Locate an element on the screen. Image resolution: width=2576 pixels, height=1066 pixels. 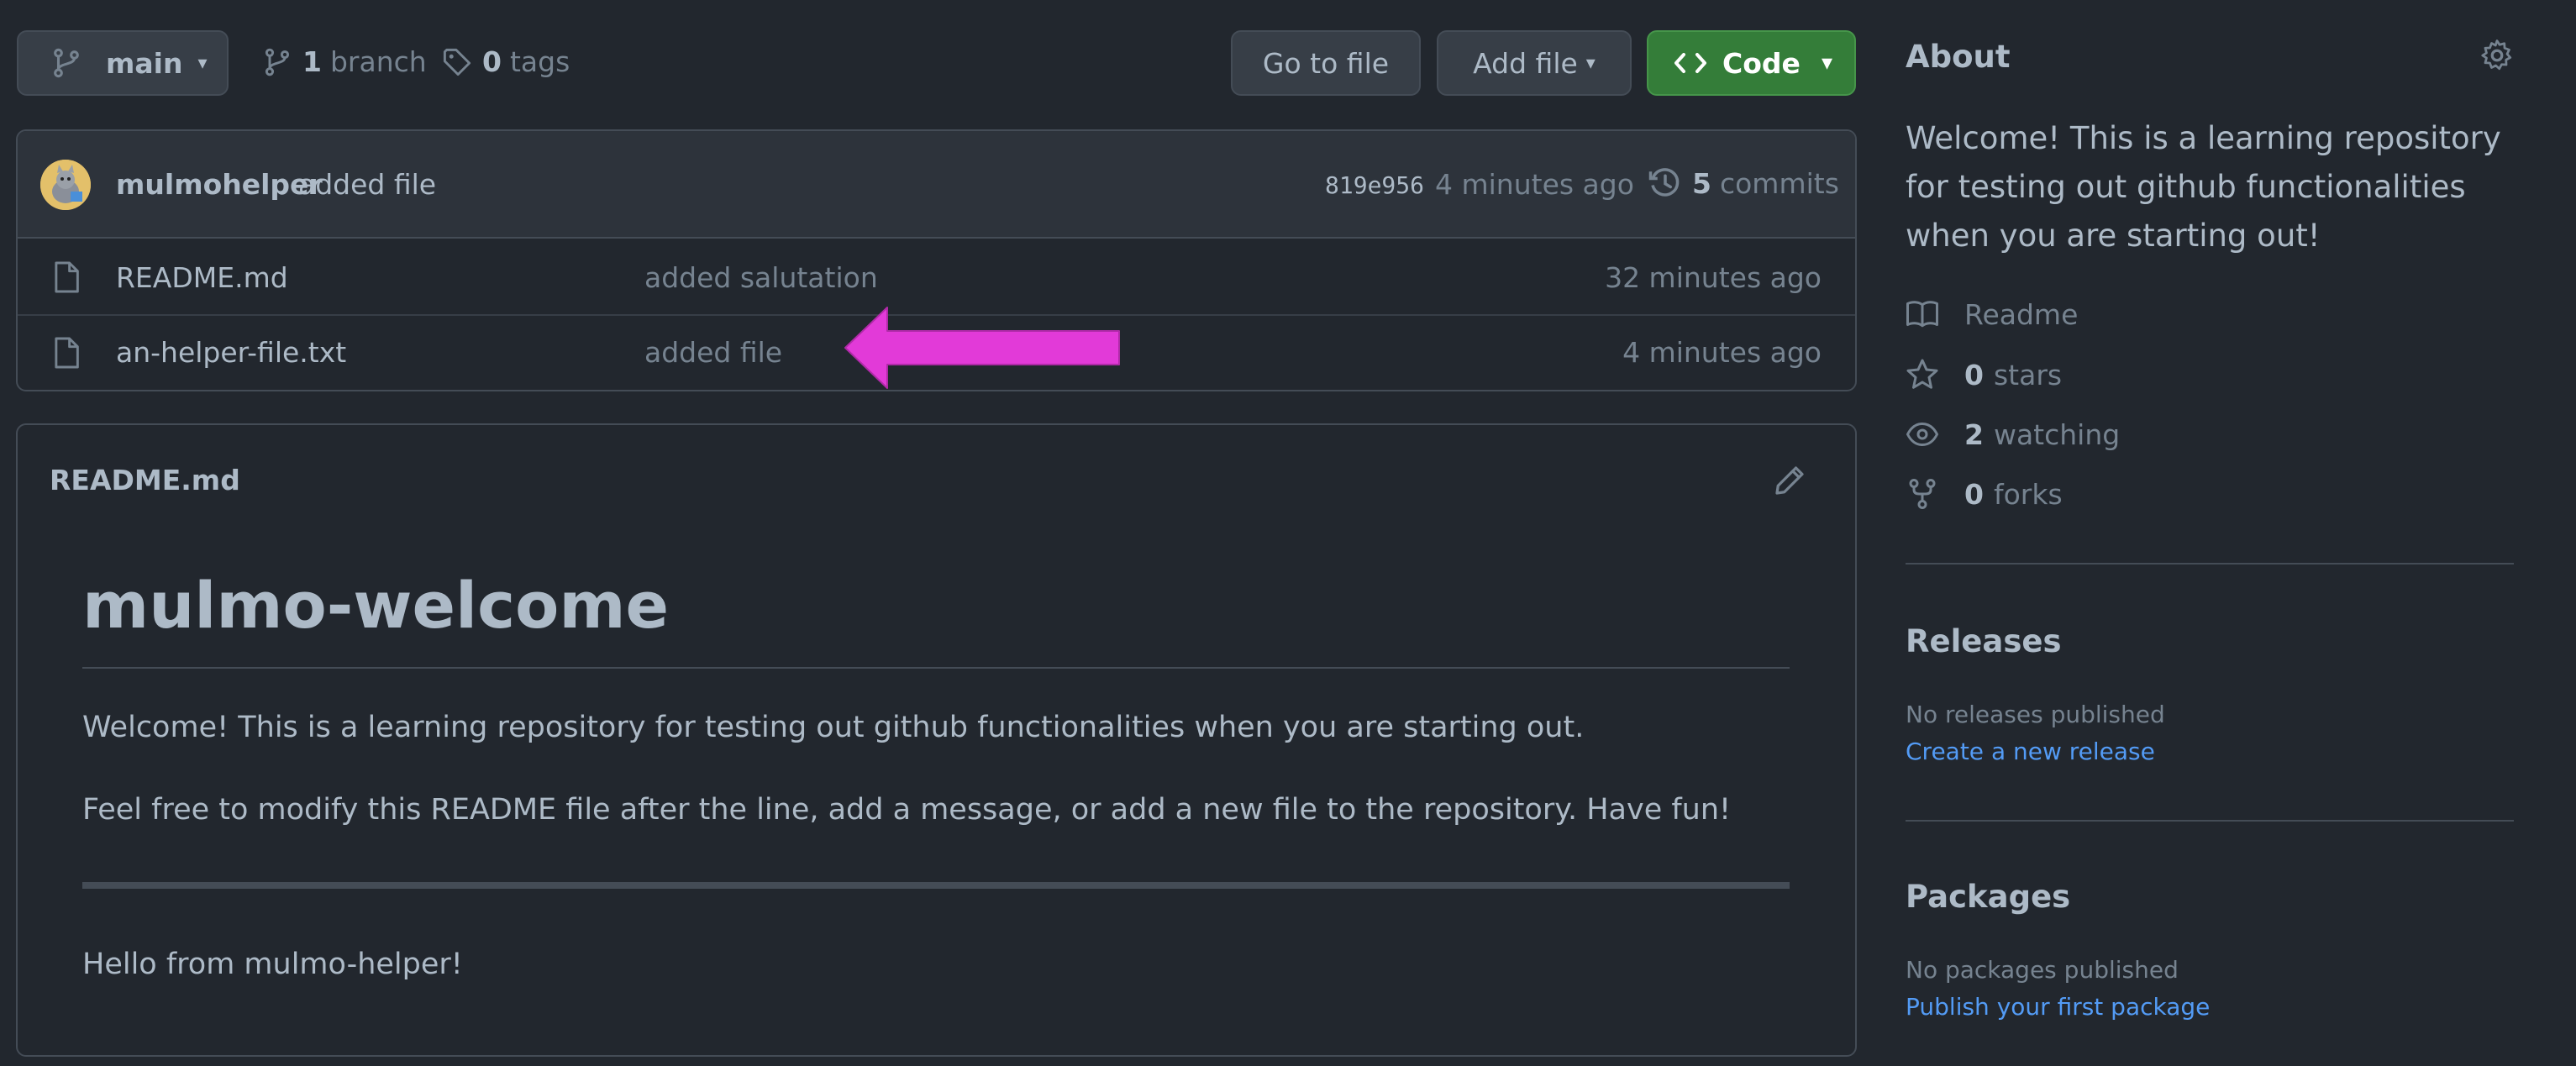
readme-label: Readme is located at coordinates (2022, 314).